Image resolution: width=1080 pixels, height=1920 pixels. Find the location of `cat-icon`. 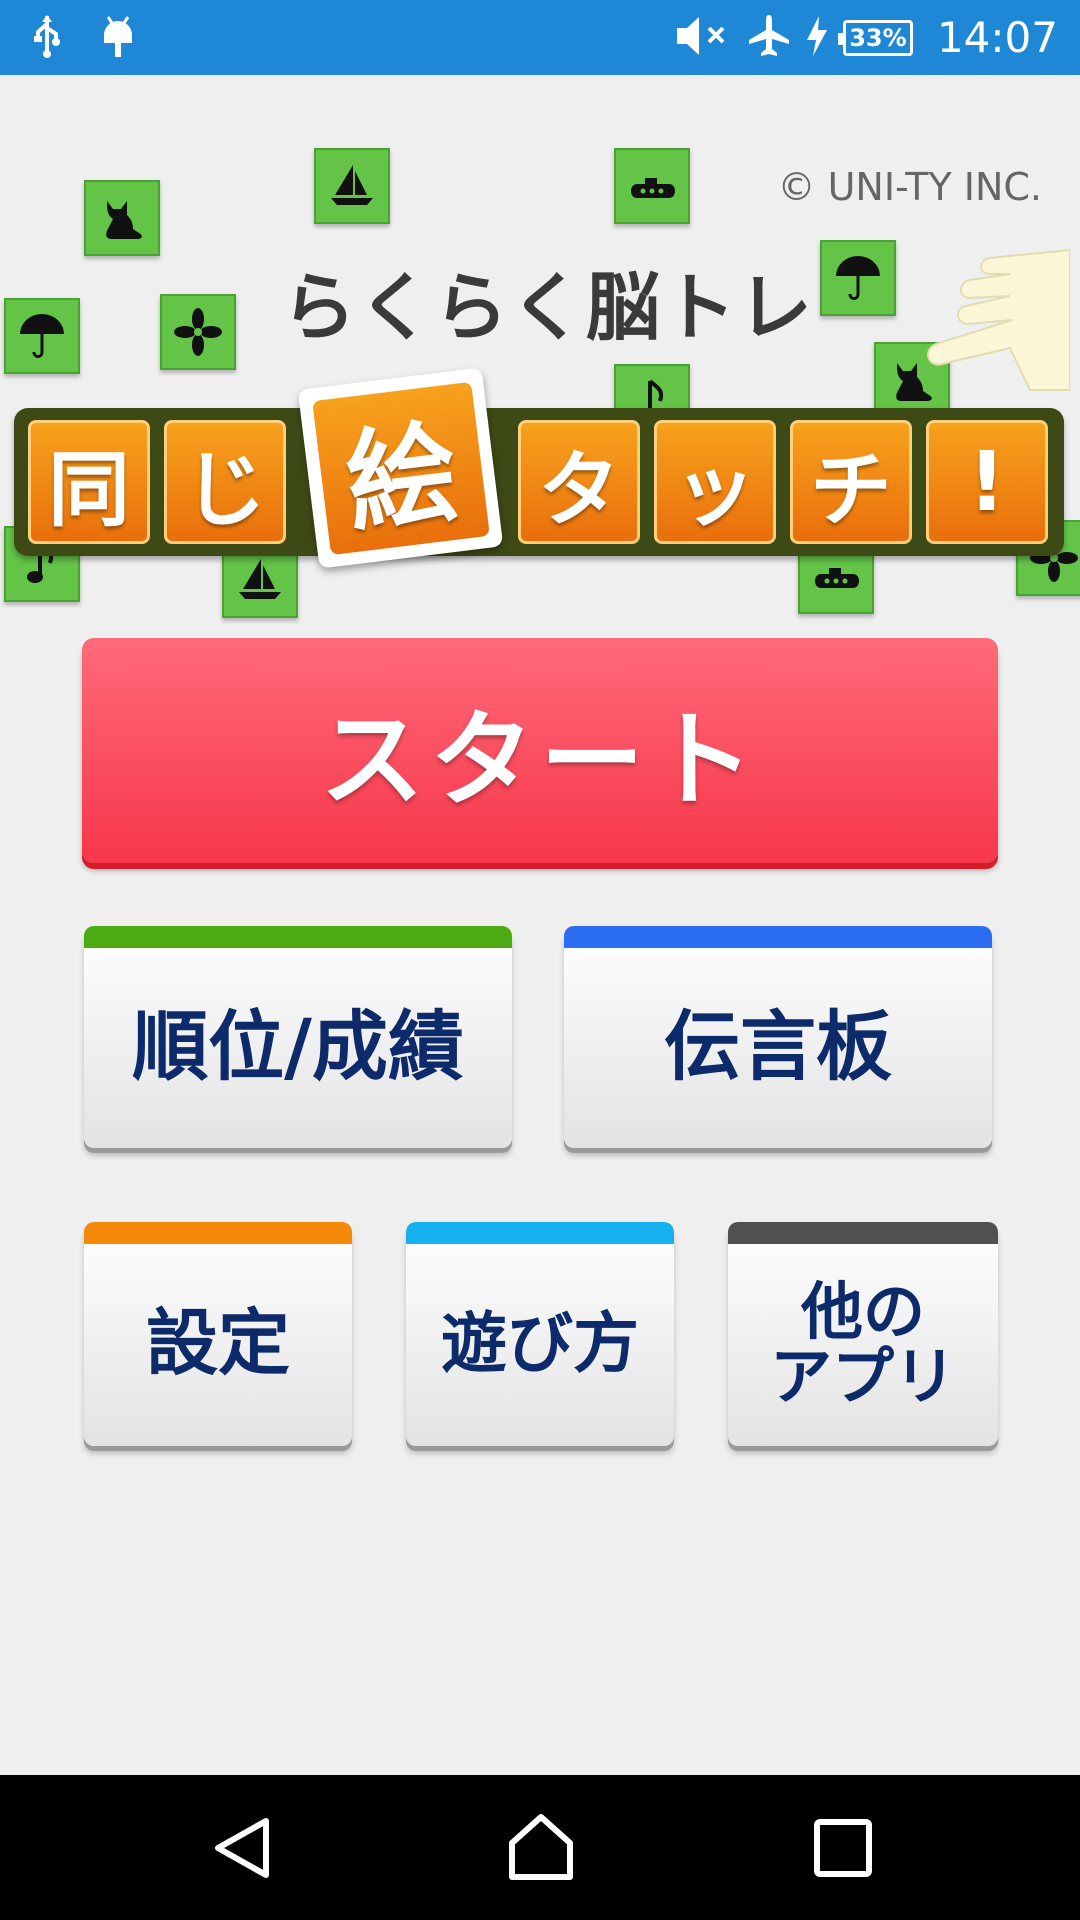

cat-icon is located at coordinates (122, 218).